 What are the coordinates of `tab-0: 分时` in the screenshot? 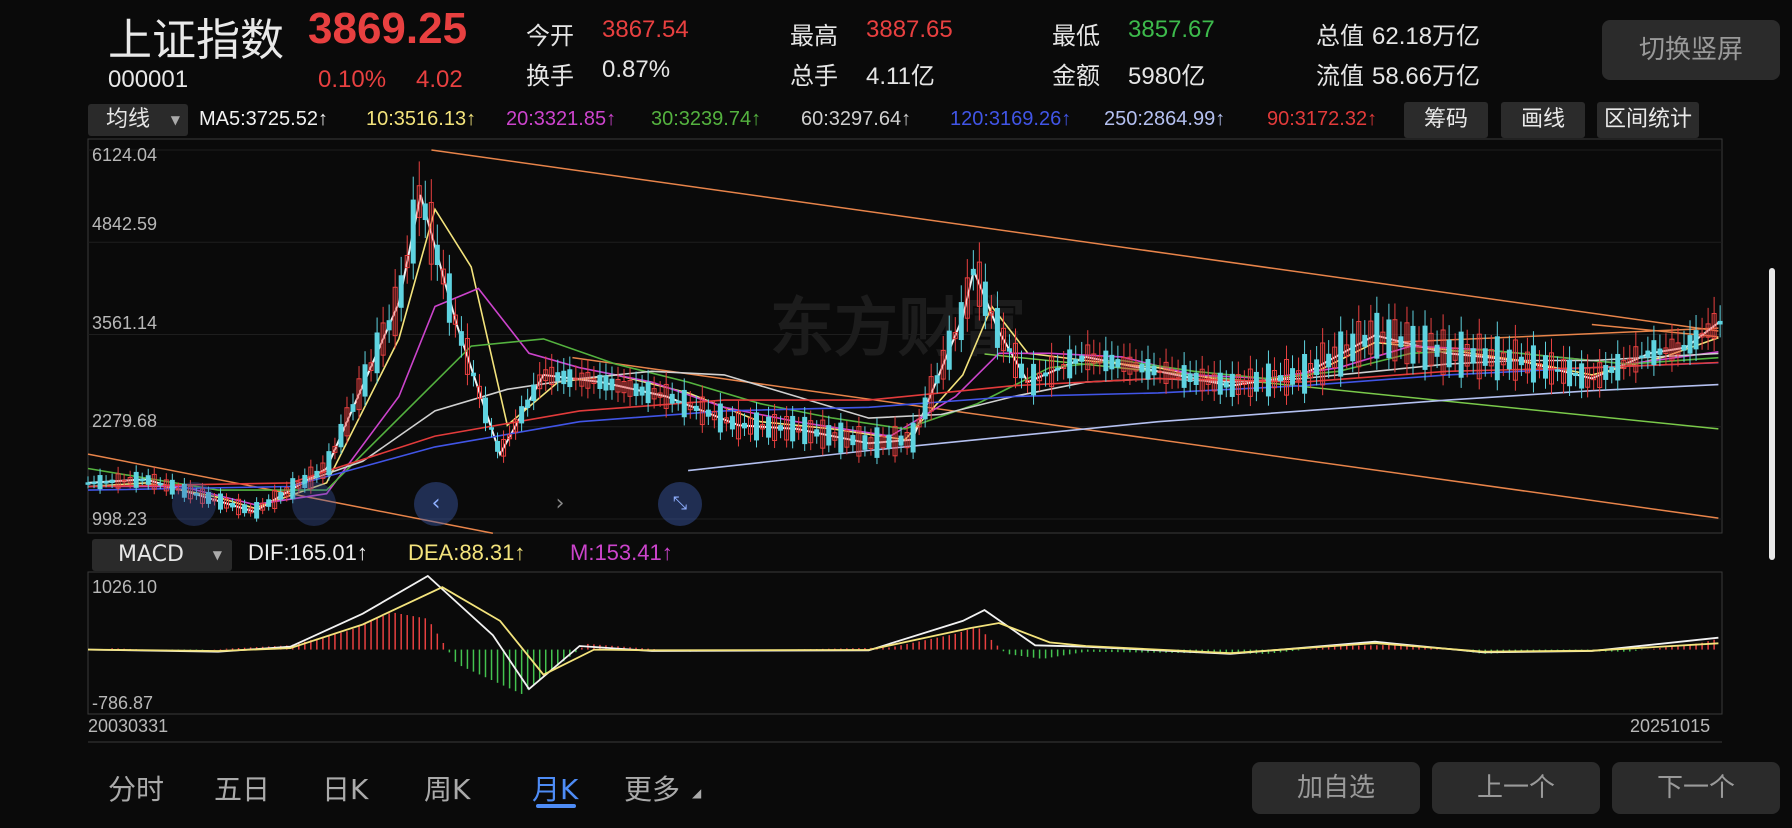 It's located at (136, 788).